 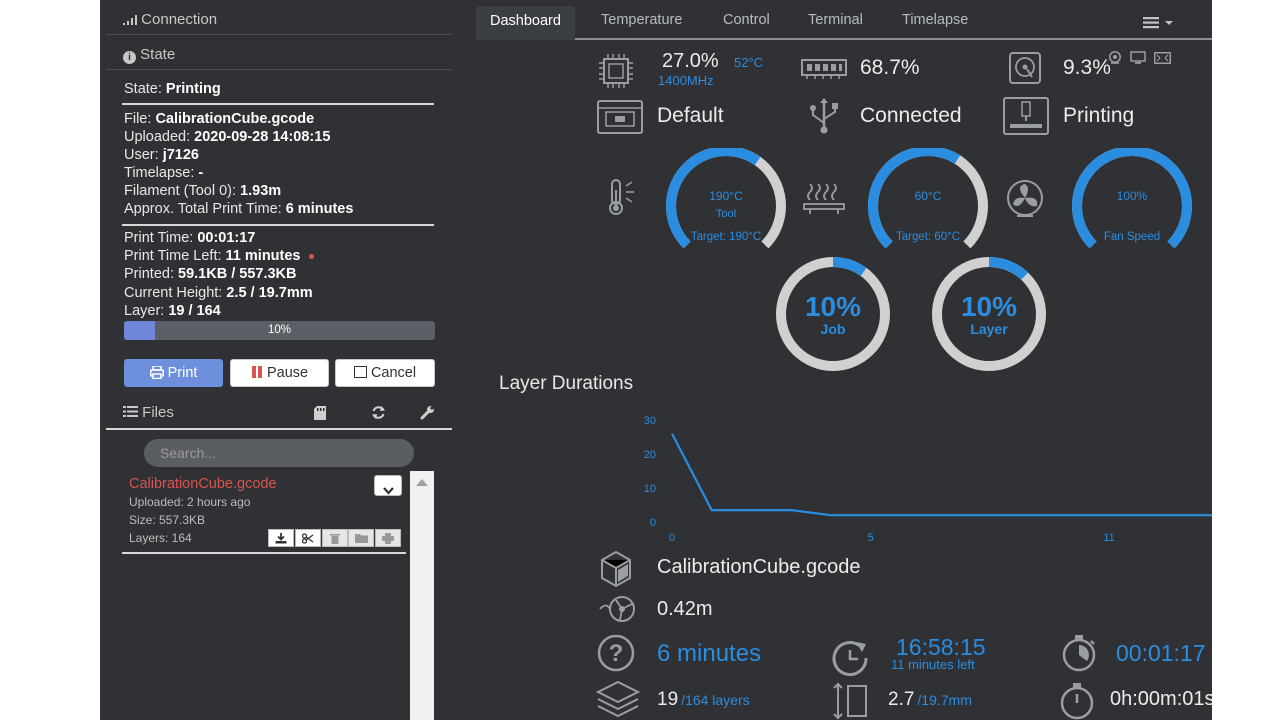 I want to click on chevron-down-icon, so click(x=388, y=491).